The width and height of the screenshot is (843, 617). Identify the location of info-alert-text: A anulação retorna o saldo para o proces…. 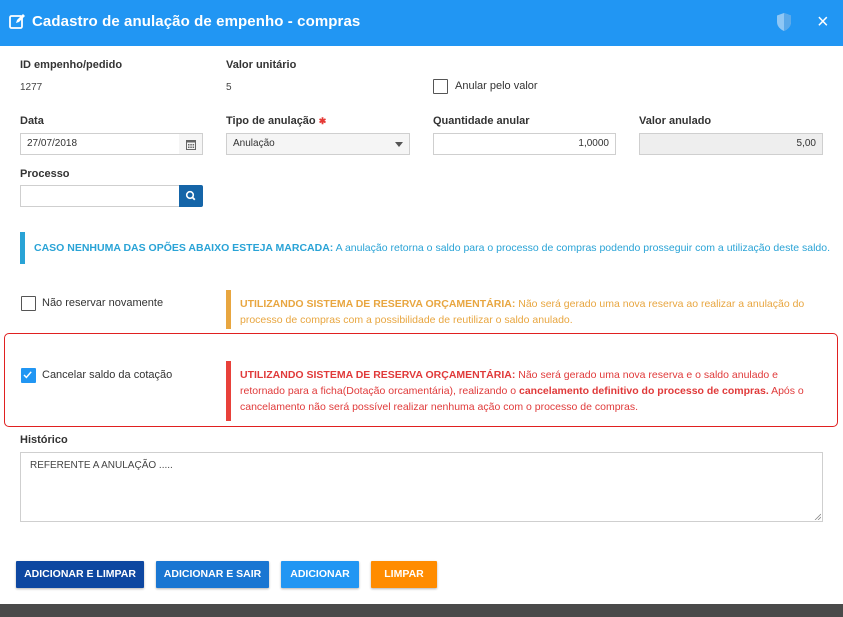
(582, 248).